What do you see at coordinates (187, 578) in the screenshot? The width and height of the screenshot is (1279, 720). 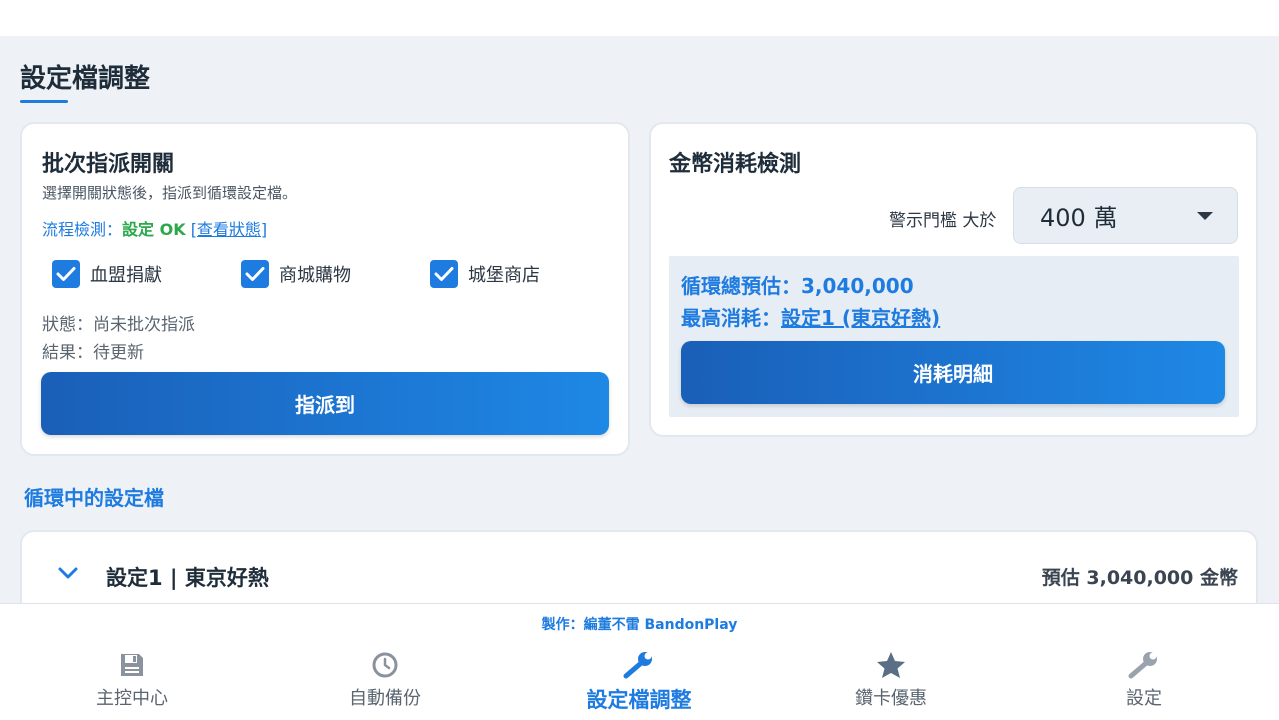 I see `profile-name: 設定1 | 東京好熱` at bounding box center [187, 578].